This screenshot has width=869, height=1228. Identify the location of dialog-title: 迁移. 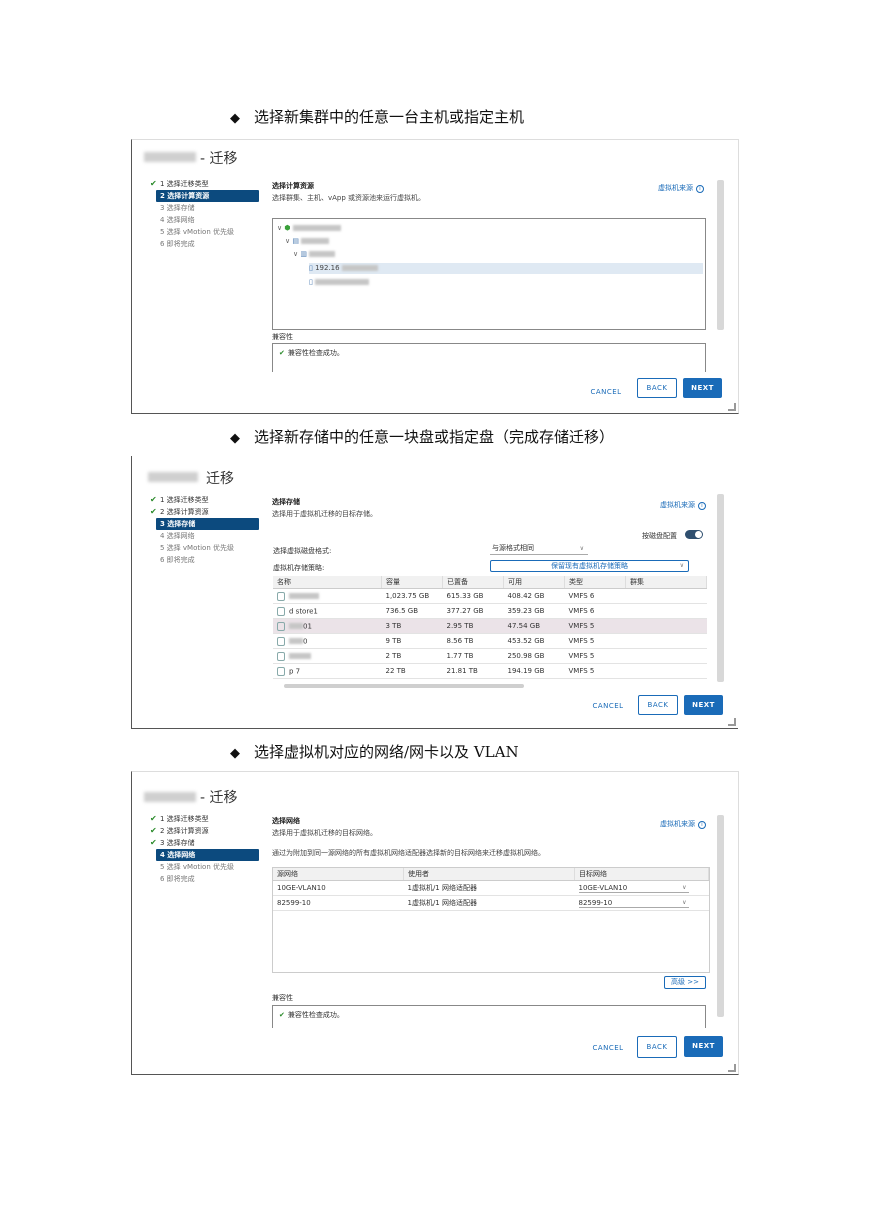
(220, 479).